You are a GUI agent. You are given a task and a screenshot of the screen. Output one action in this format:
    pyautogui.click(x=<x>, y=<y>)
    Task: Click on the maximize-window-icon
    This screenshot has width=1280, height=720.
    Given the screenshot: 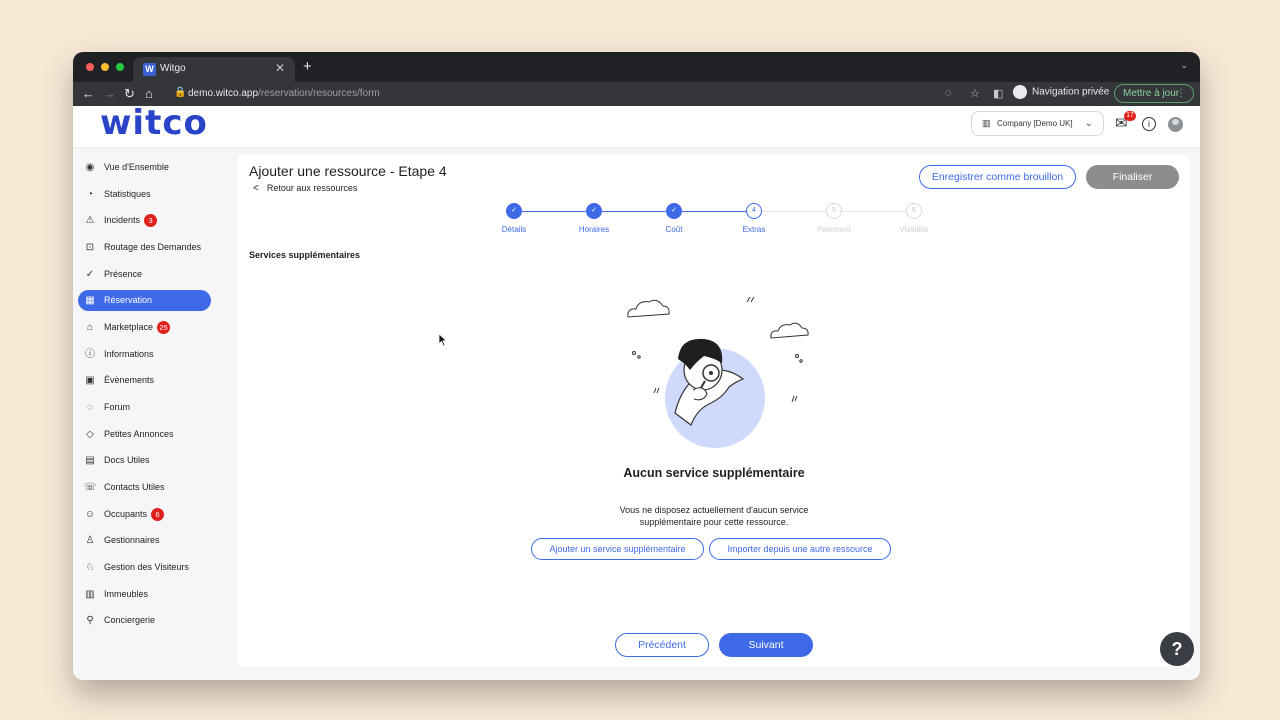 What is the action you would take?
    pyautogui.click(x=120, y=67)
    